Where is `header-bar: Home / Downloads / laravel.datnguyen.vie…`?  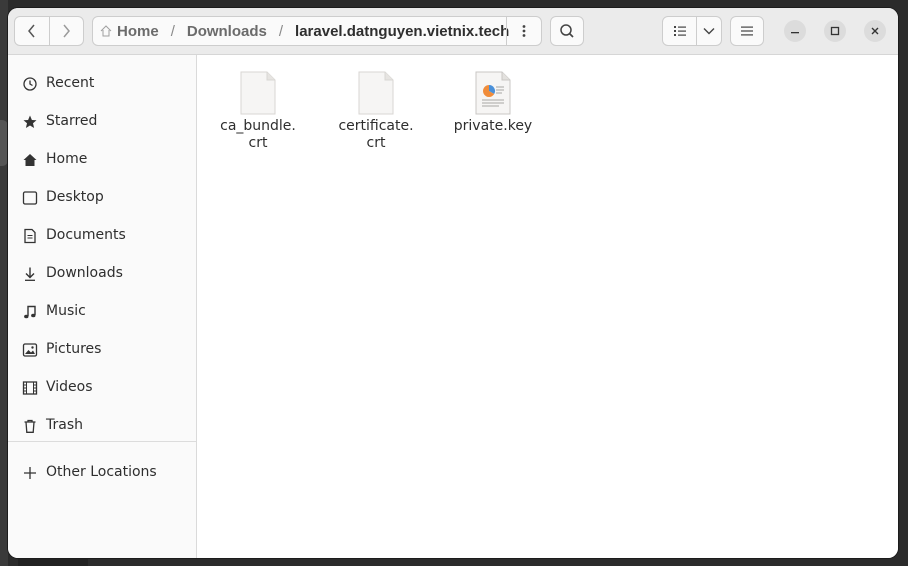
header-bar: Home / Downloads / laravel.datnguyen.vie… is located at coordinates (453, 31).